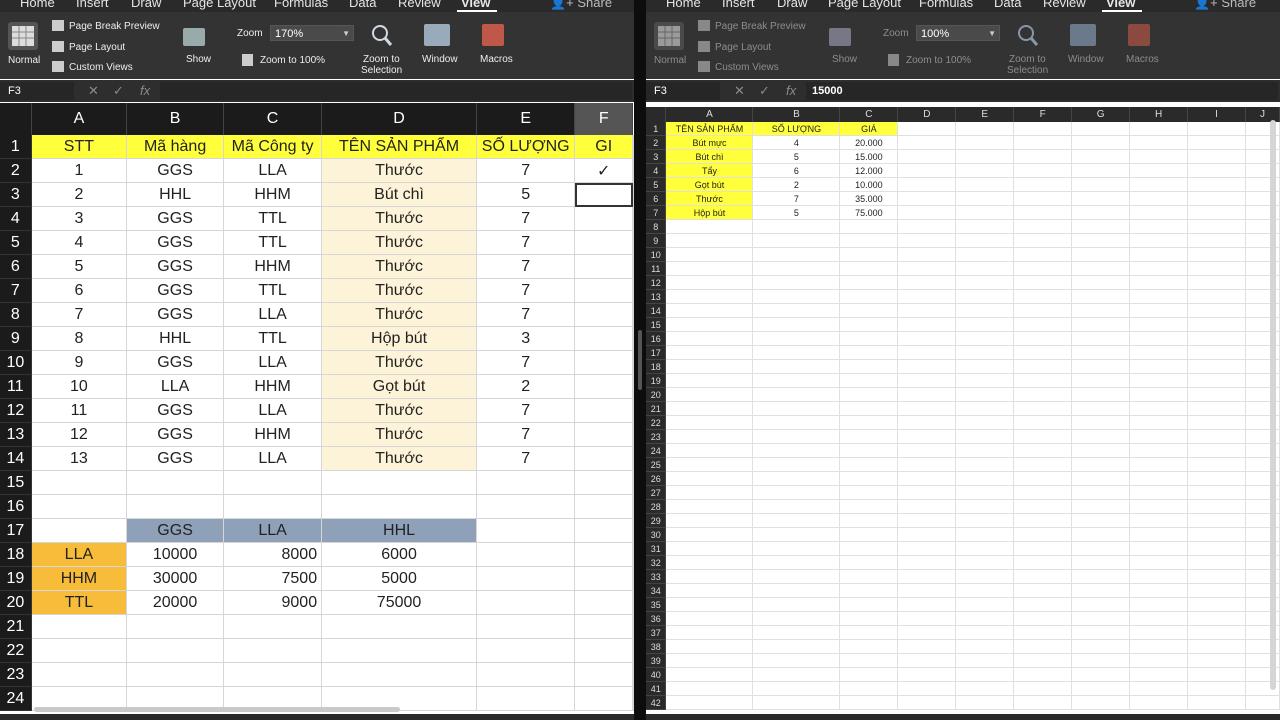 This screenshot has height=720, width=1280. I want to click on cell-i32, so click(1216, 562).